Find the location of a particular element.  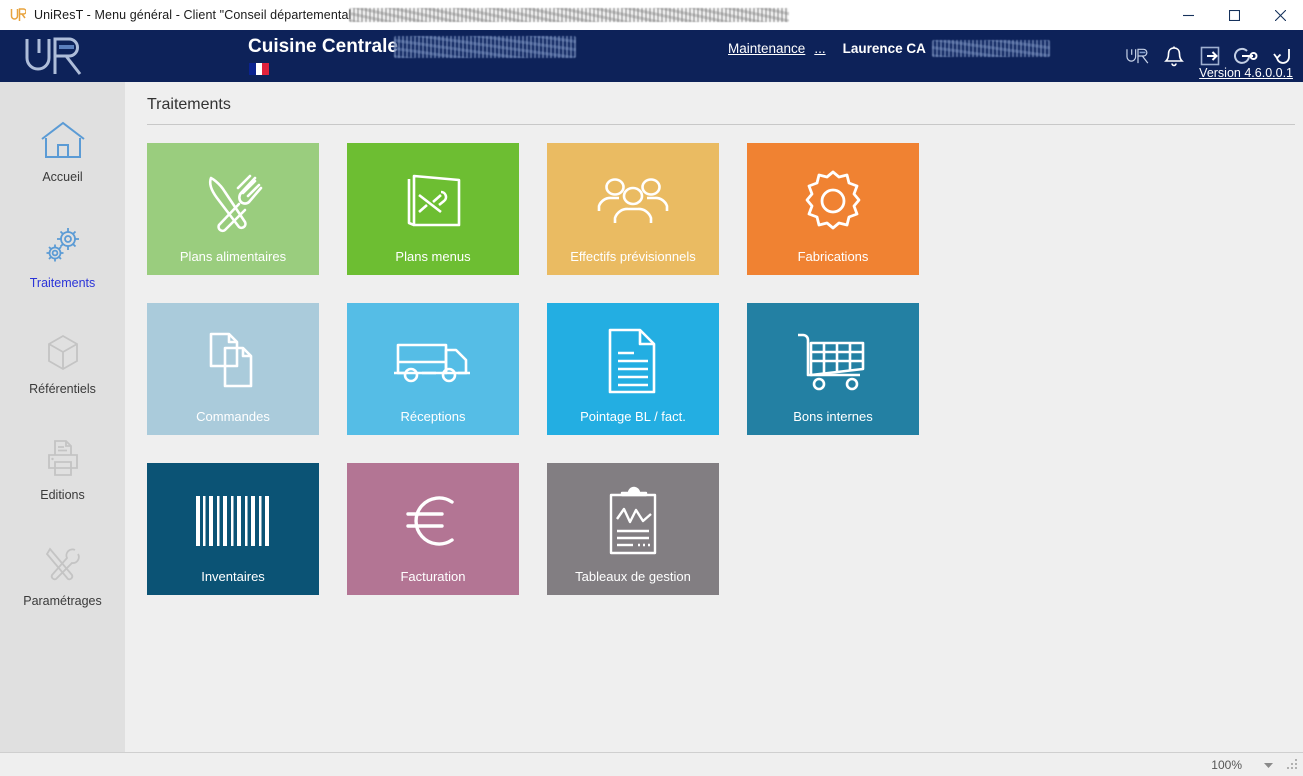

sidebar-item-editions: Editions is located at coordinates (62, 467).